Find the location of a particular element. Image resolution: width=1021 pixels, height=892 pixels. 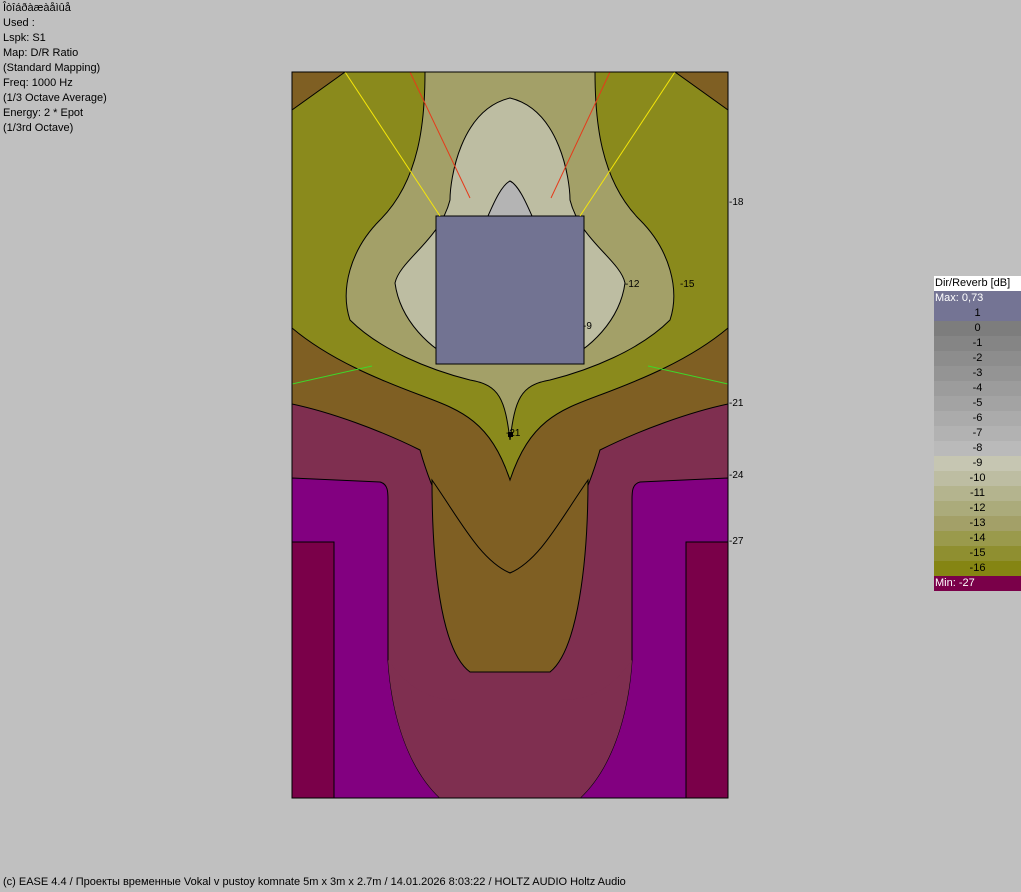

legend-row: -10 is located at coordinates (977, 478).